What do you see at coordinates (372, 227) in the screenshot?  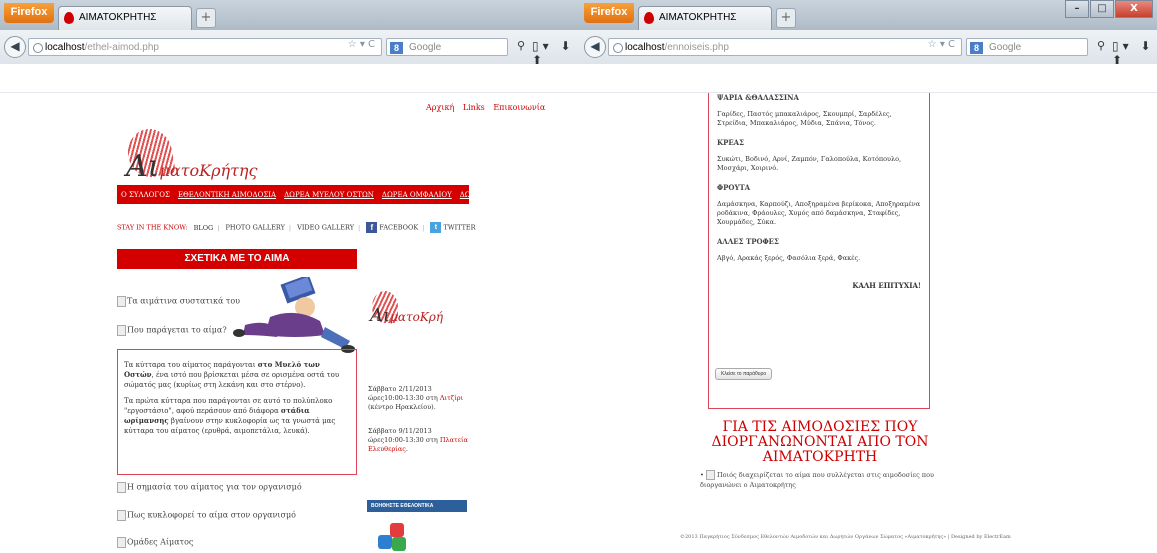 I see `facebook-icon: f` at bounding box center [372, 227].